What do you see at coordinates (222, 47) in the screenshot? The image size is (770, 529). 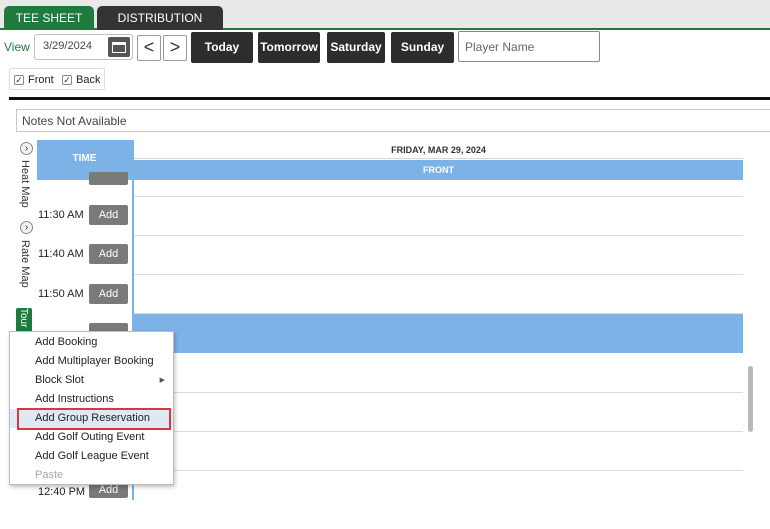 I see `today-button: Today` at bounding box center [222, 47].